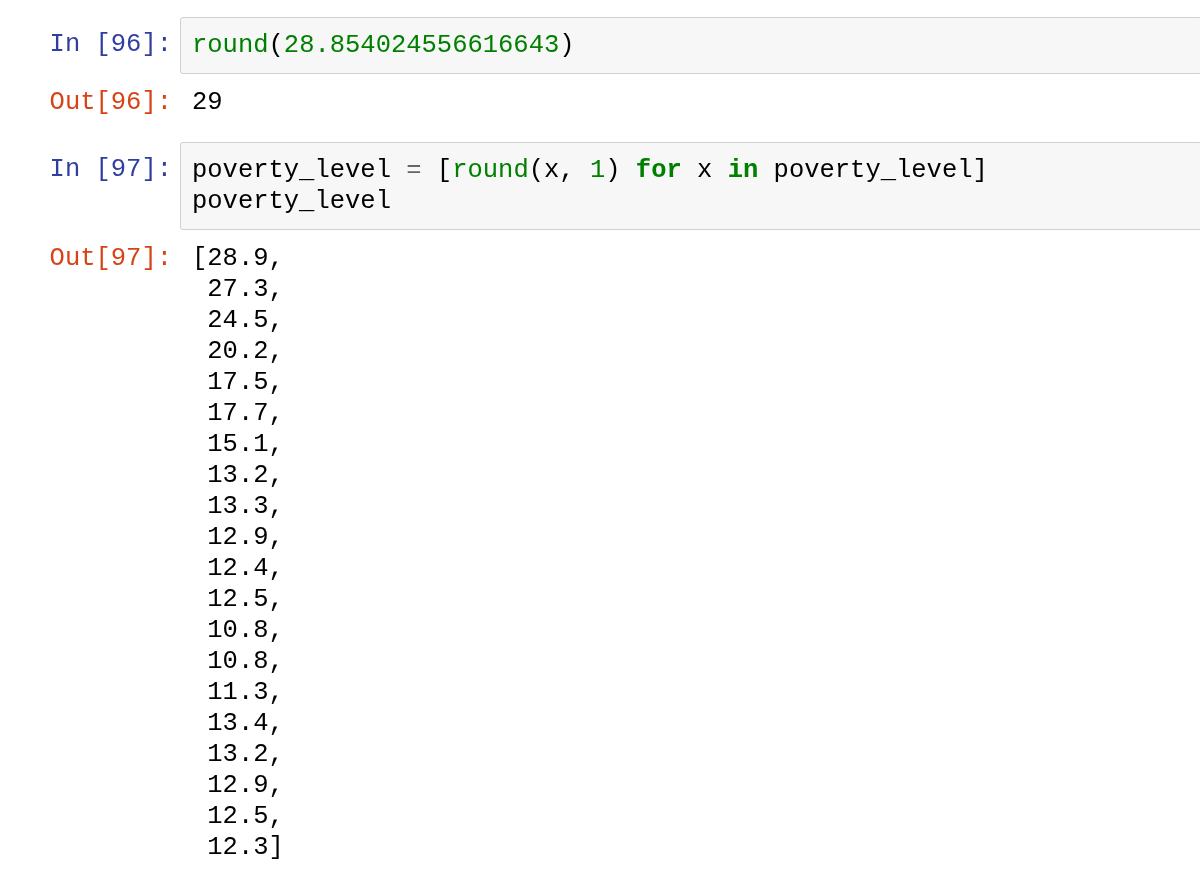 The width and height of the screenshot is (1200, 892). I want to click on input-prompt: In [96]:, so click(110, 44).